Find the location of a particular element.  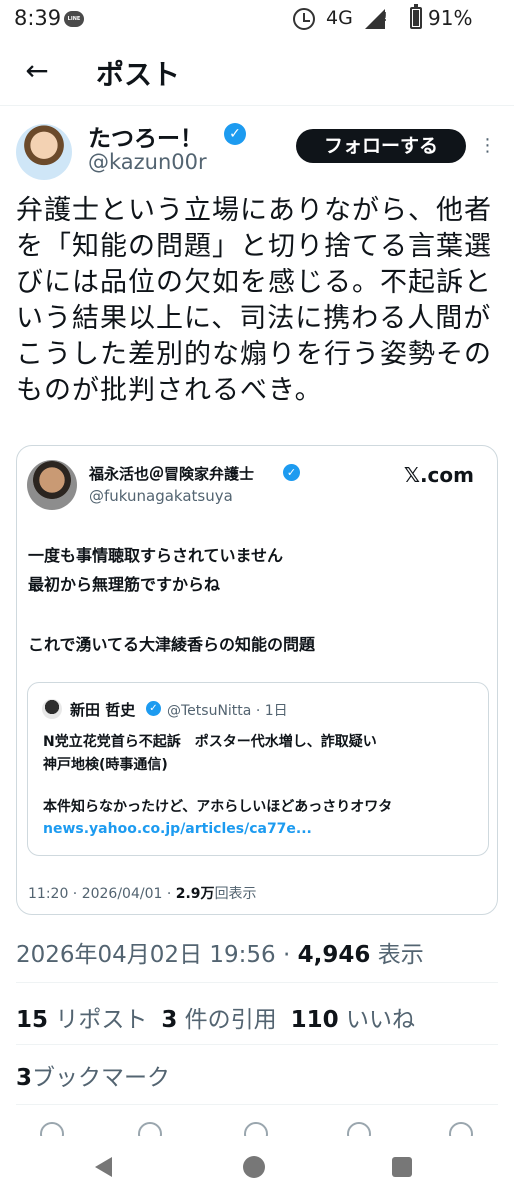

share-icon is located at coordinates (462, 1129).